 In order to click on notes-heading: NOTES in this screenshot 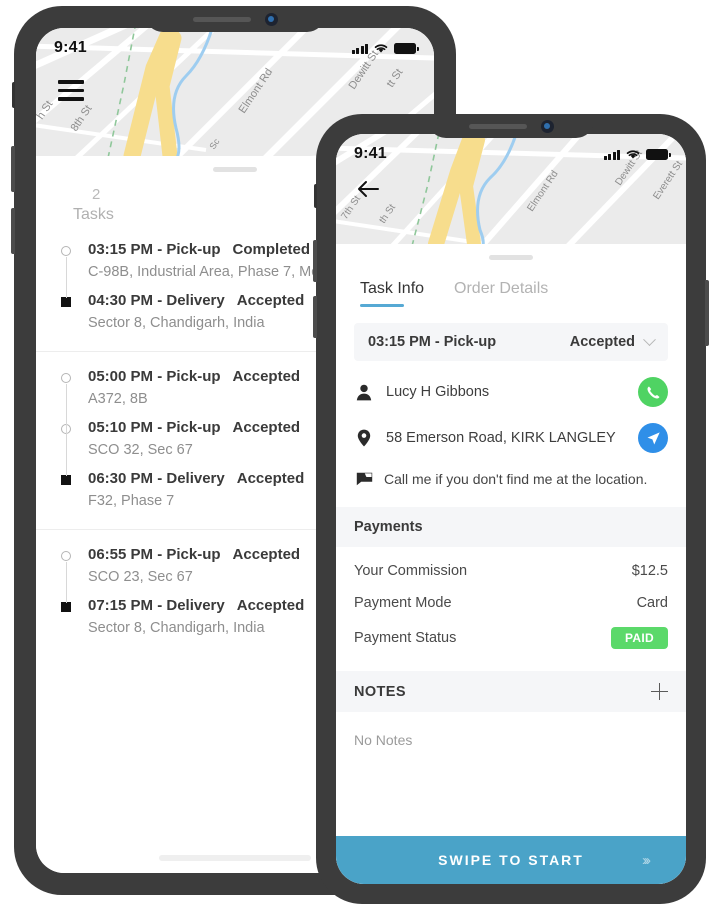, I will do `click(380, 691)`.